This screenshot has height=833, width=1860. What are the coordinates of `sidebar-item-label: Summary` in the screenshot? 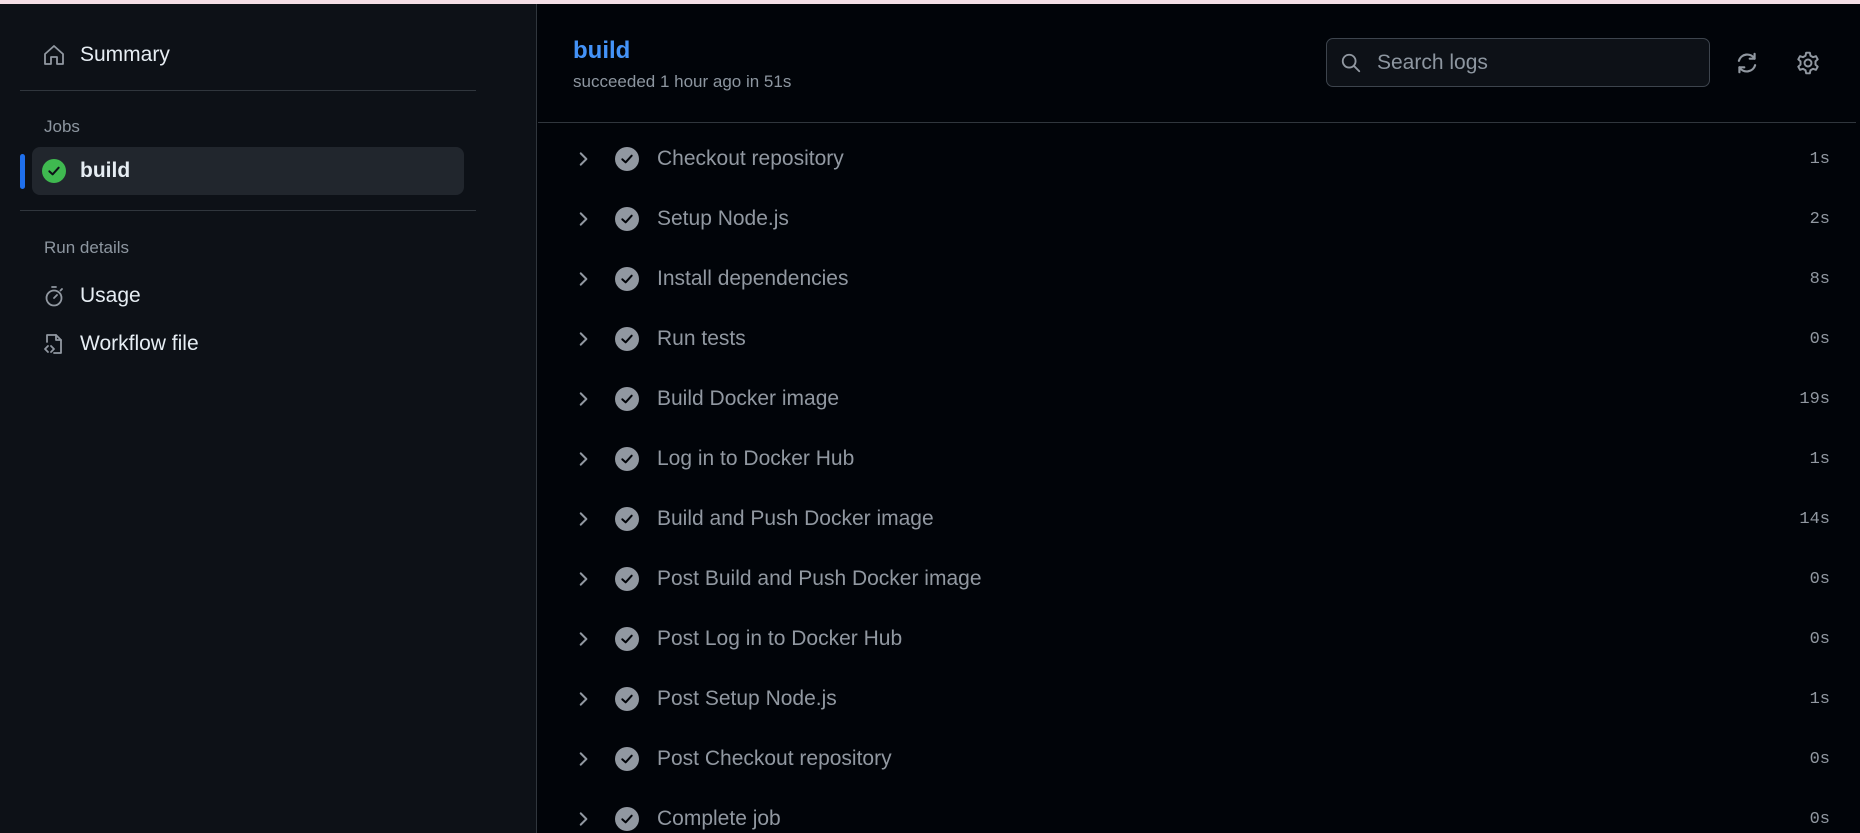 It's located at (125, 54).